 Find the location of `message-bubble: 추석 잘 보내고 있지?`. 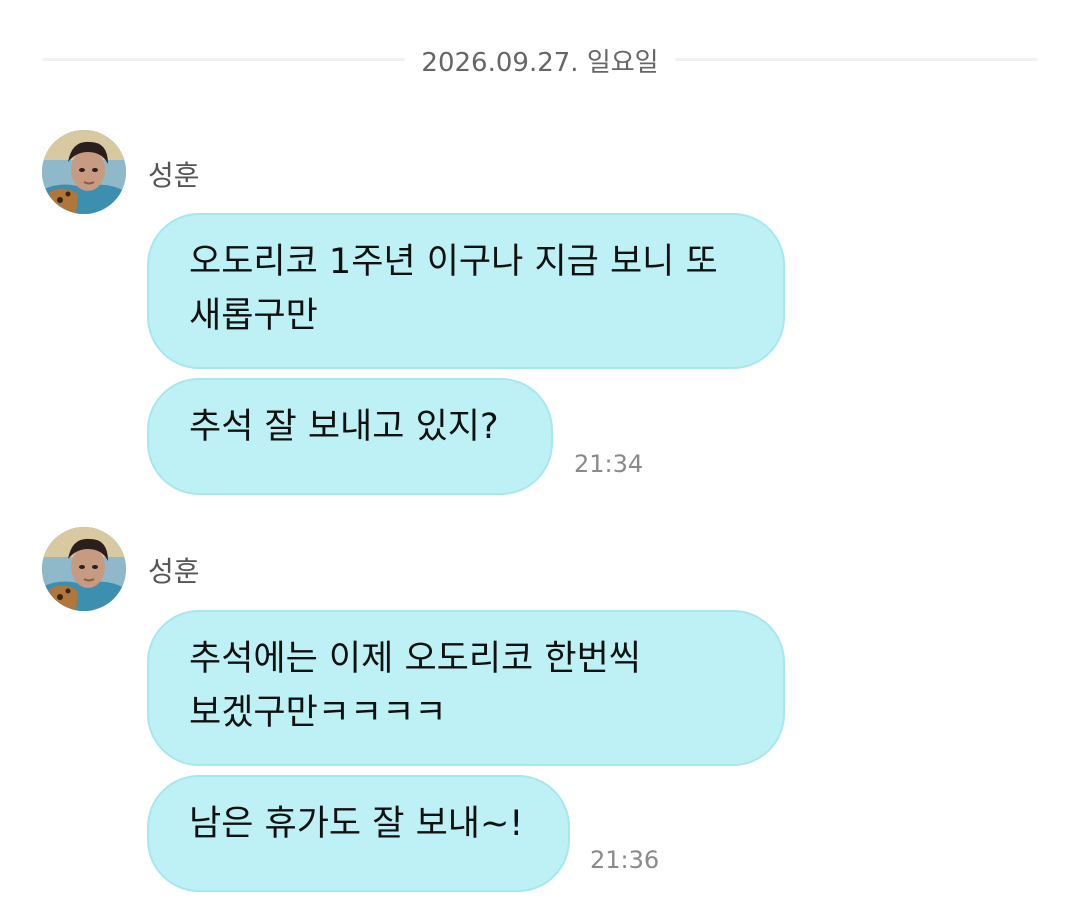

message-bubble: 추석 잘 보내고 있지? is located at coordinates (350, 436).